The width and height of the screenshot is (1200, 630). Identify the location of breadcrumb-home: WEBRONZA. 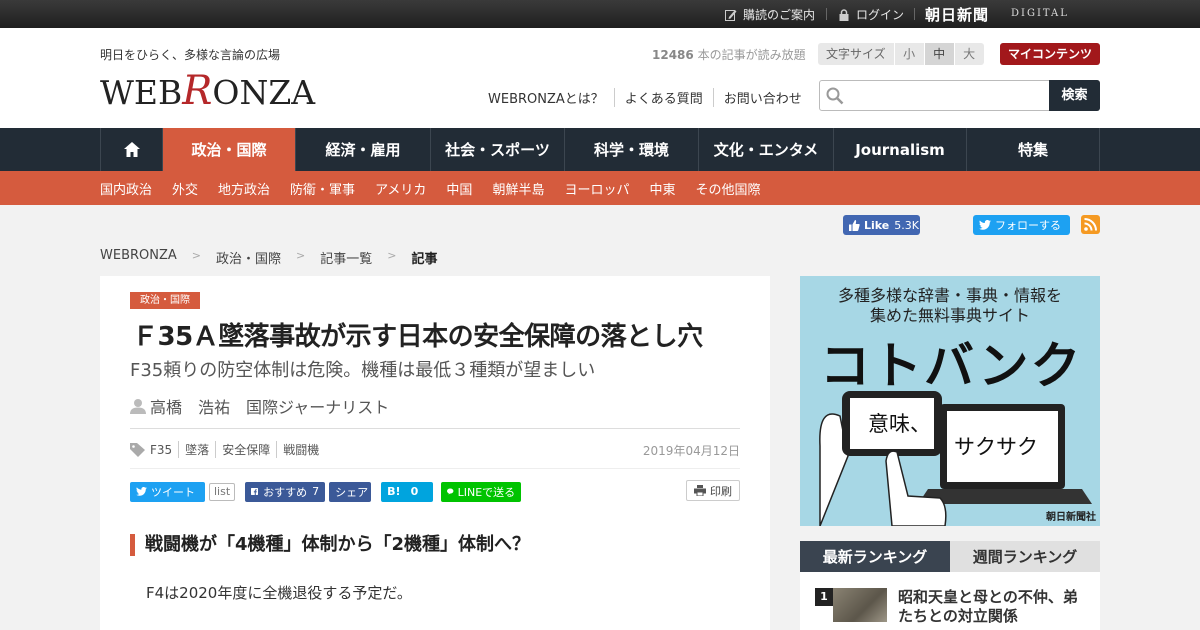
(138, 257).